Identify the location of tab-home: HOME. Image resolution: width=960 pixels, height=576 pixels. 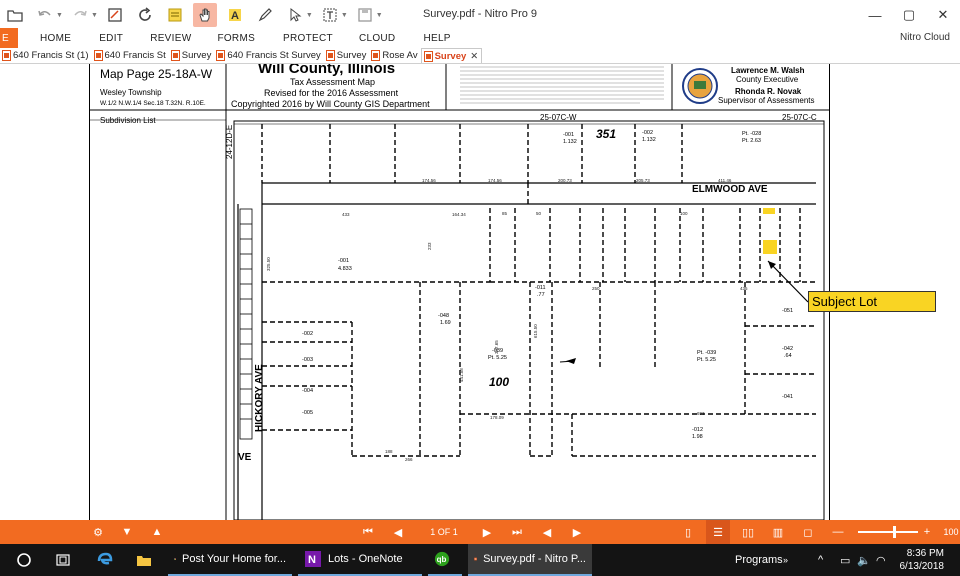
(55, 38).